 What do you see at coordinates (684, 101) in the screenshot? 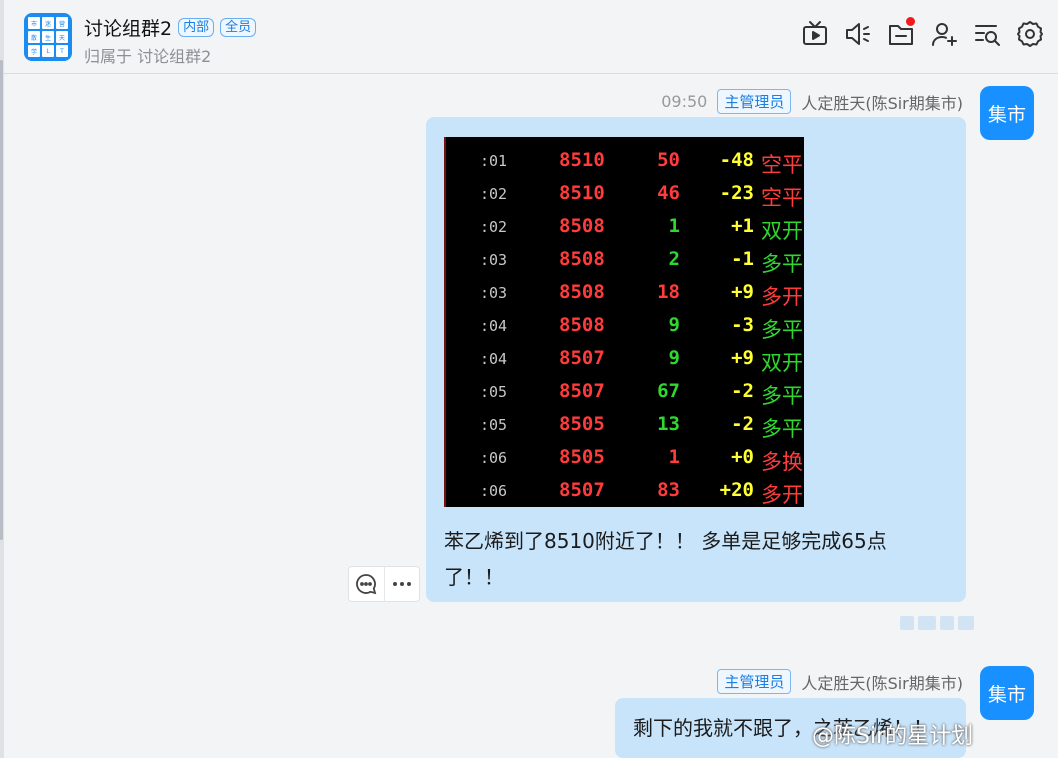
I see `message-time: 09:50` at bounding box center [684, 101].